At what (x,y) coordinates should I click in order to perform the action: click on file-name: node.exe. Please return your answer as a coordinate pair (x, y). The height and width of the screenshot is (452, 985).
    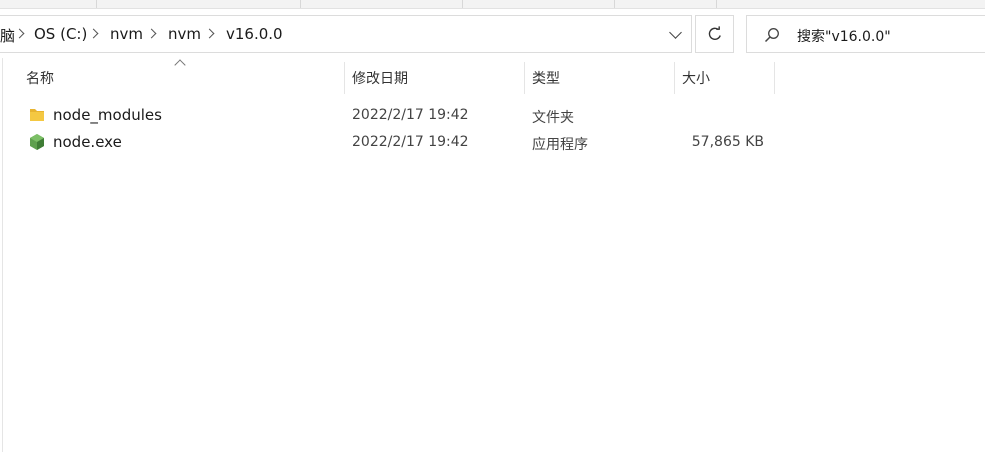
    Looking at the image, I should click on (87, 142).